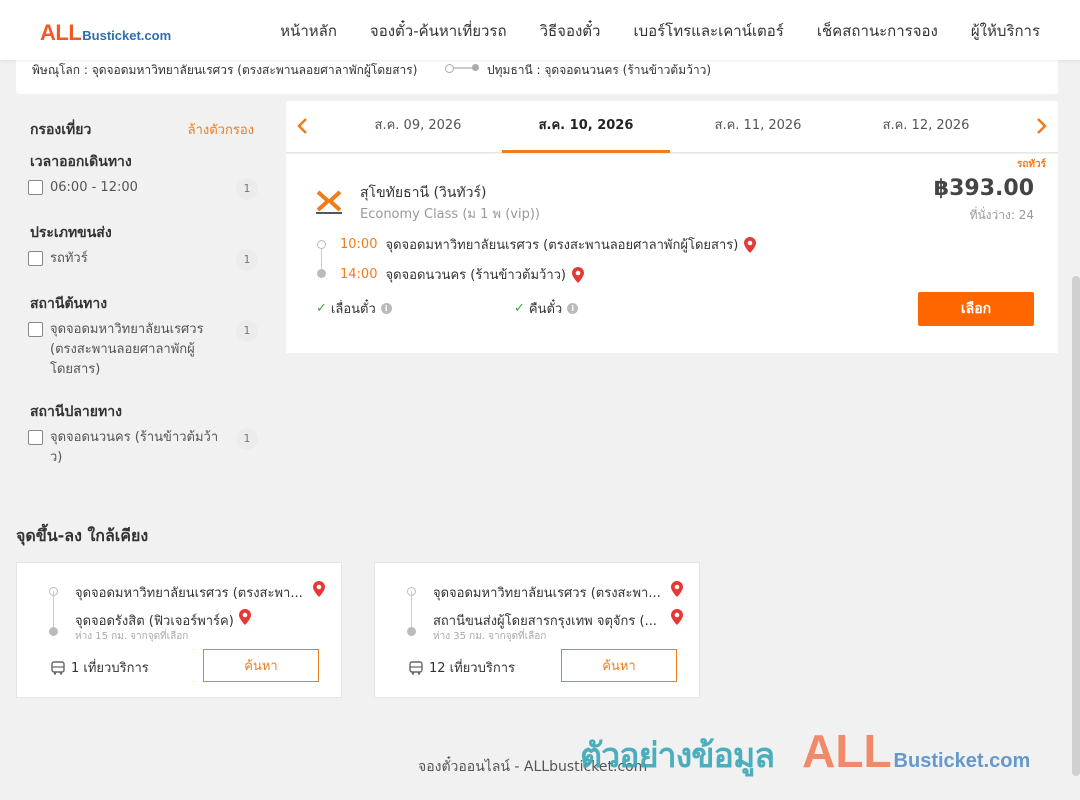  I want to click on operator-logo-icon, so click(329, 201).